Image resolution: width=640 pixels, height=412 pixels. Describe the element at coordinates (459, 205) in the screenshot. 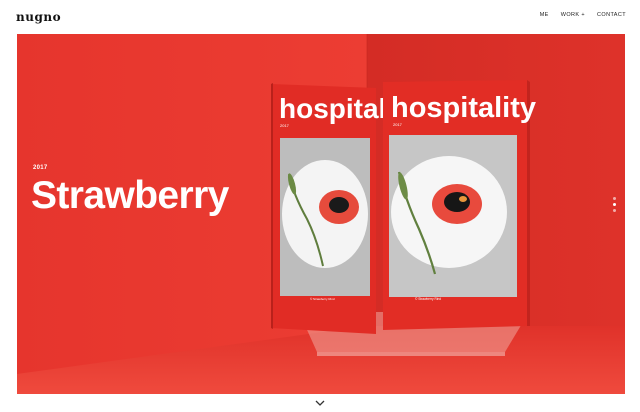

I see `magazine-cover-2: hospitality 2017 © Strawberry Rind` at that location.